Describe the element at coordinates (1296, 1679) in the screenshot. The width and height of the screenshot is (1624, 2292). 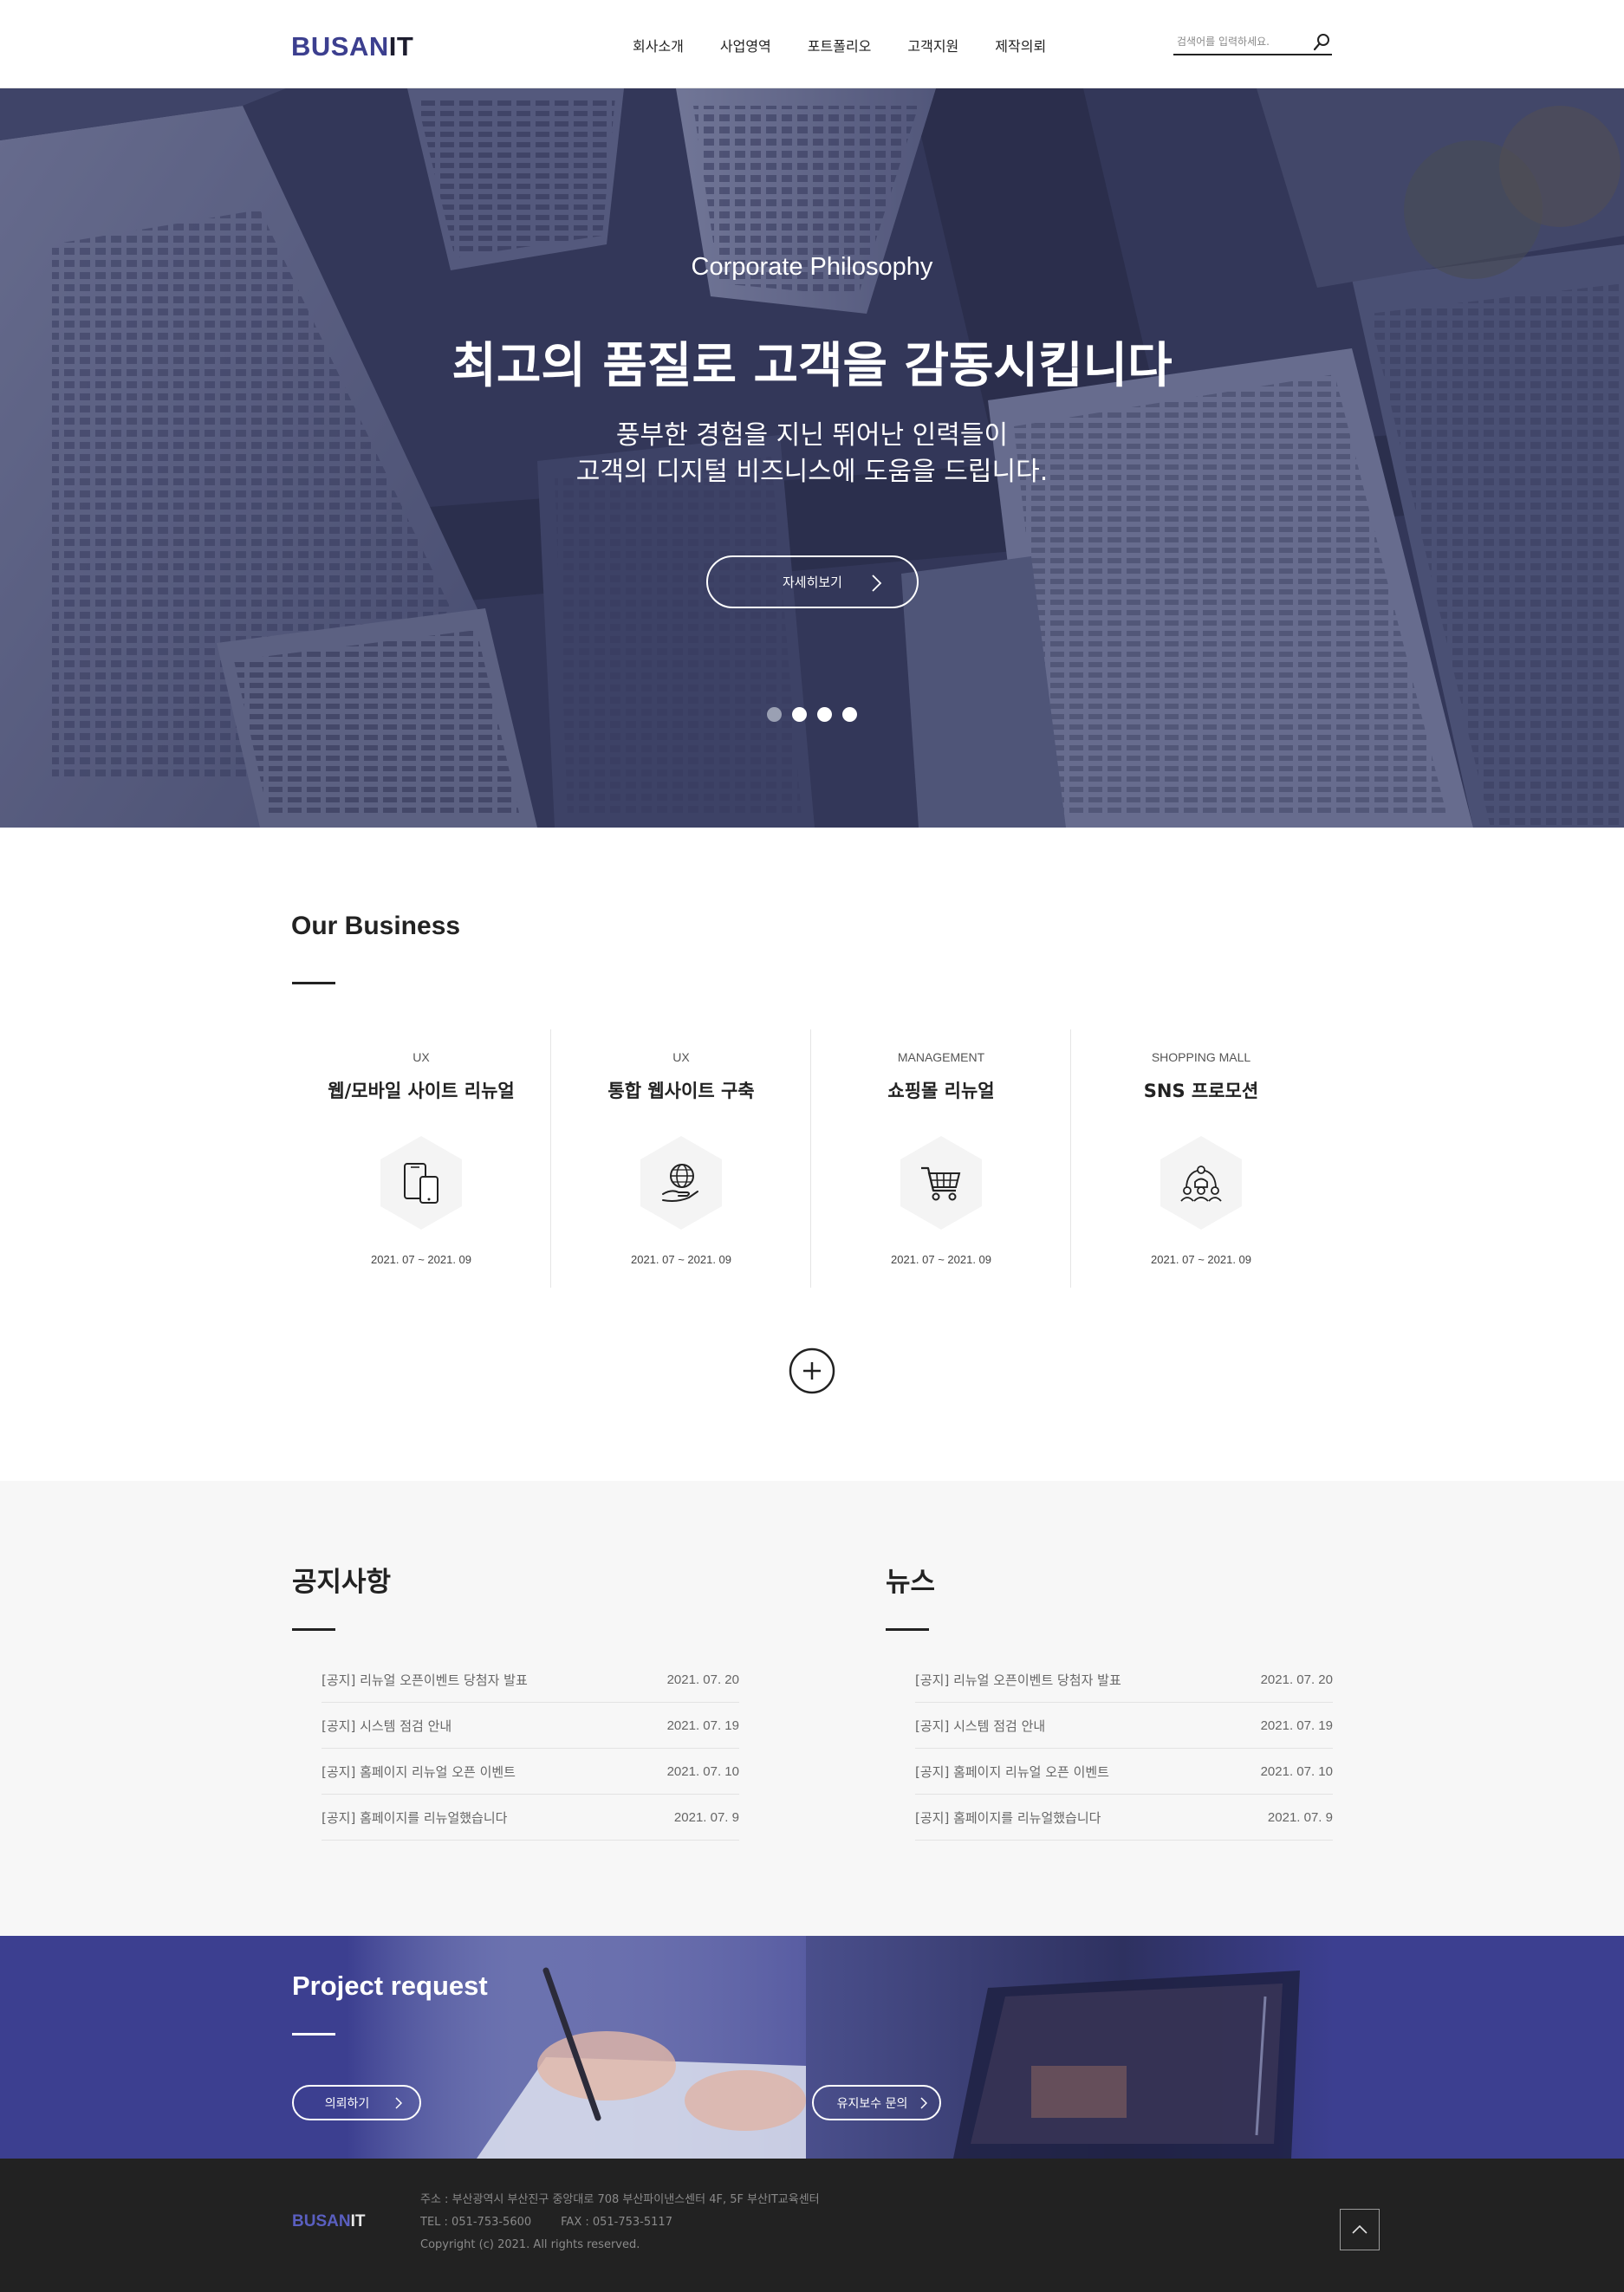
I see `news-date: 2021. 07. 20` at that location.